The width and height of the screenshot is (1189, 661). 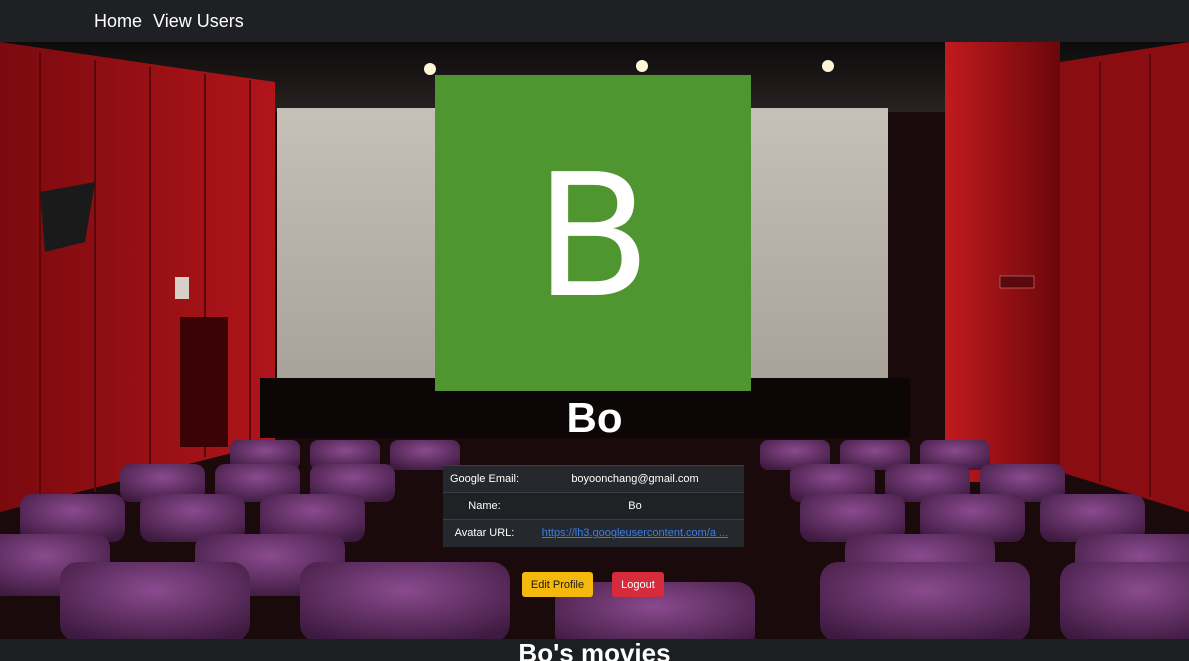 I want to click on avatar-image: B, so click(x=593, y=233).